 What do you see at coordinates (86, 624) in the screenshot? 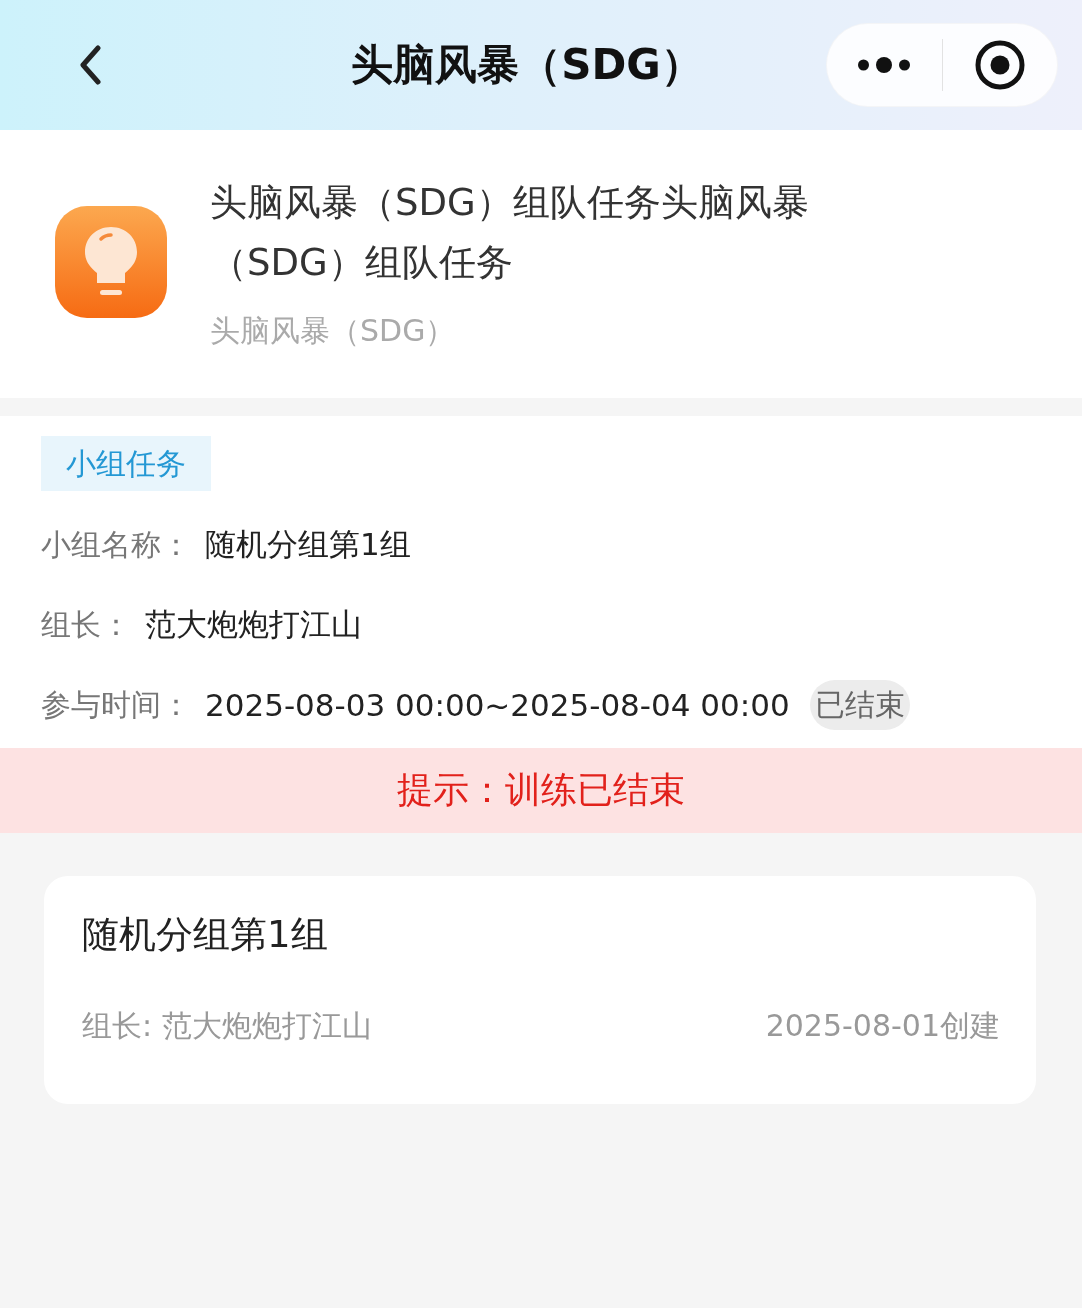
I see `field-label: 组长：` at bounding box center [86, 624].